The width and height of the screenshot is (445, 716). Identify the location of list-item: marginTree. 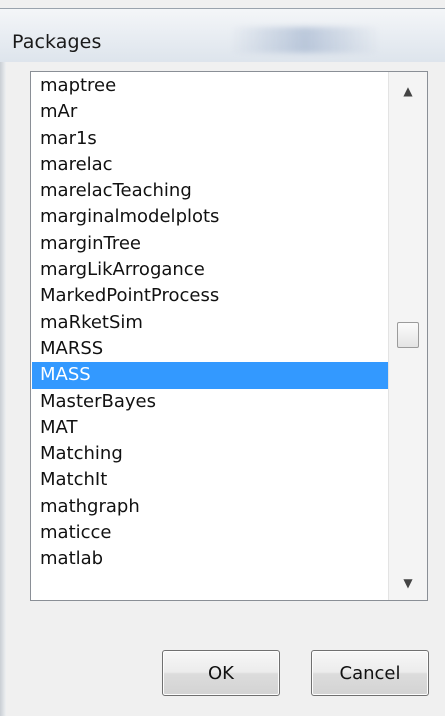
(210, 244).